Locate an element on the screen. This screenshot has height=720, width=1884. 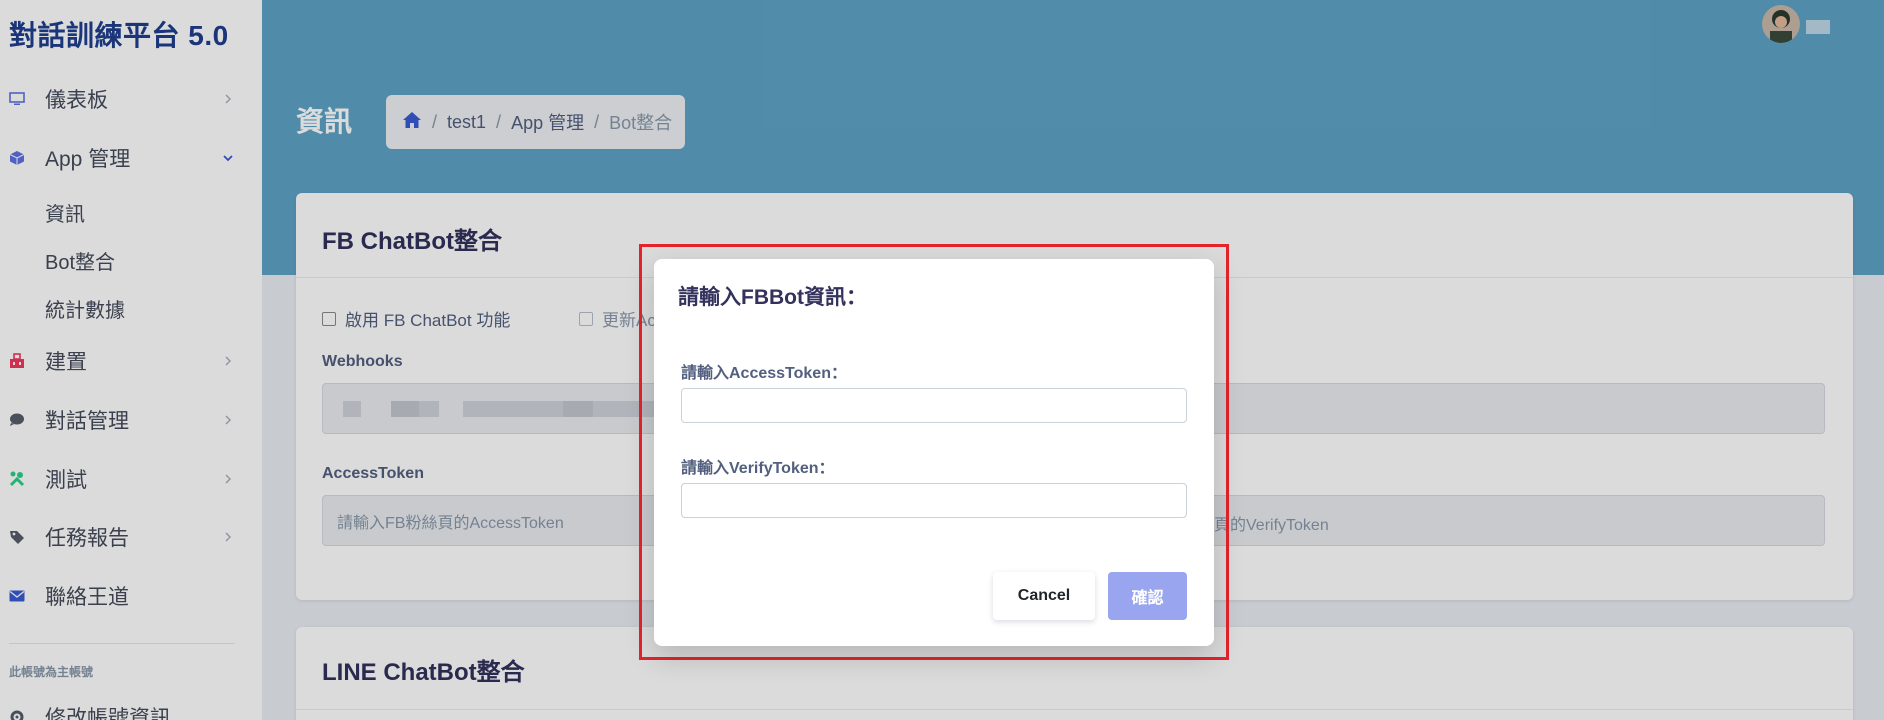
verify-token-input-label: 請輸入VerifyToken： is located at coordinates (758, 468).